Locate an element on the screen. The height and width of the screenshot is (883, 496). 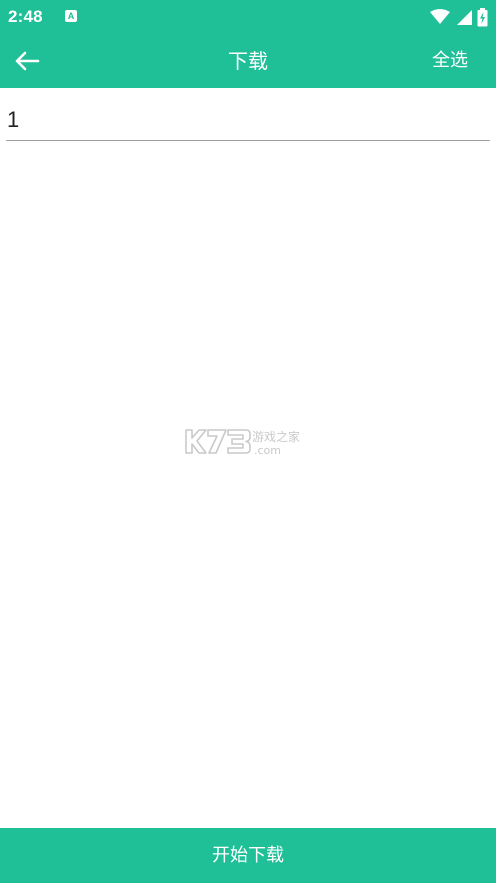
wifi-icon is located at coordinates (440, 16).